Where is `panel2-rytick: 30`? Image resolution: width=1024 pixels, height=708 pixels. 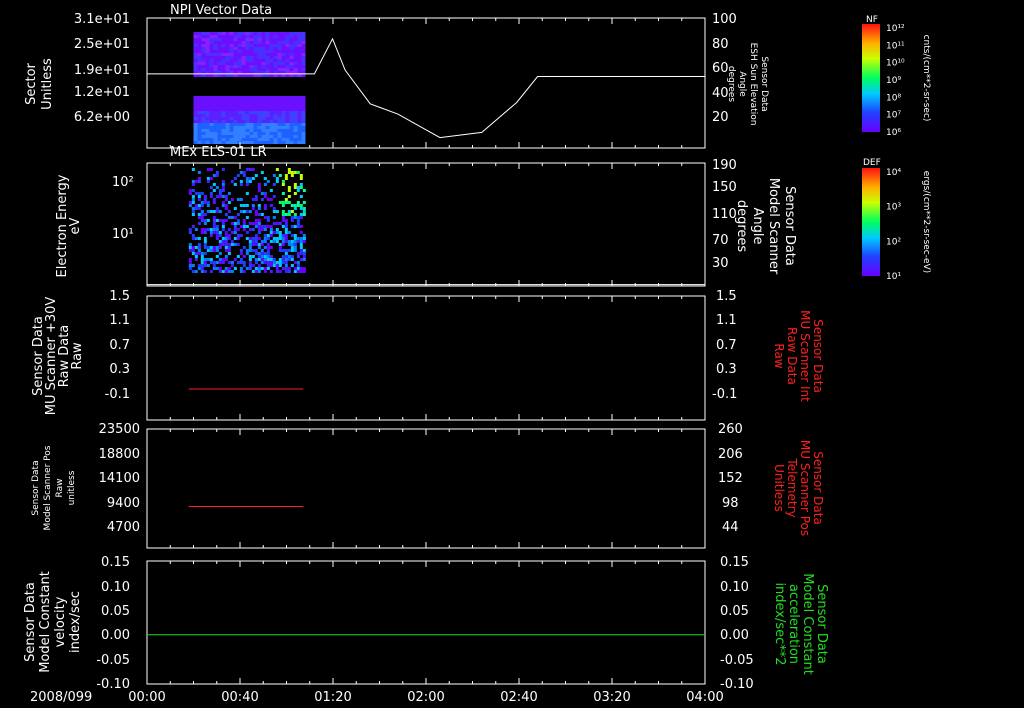
panel2-rytick: 30 is located at coordinates (720, 263).